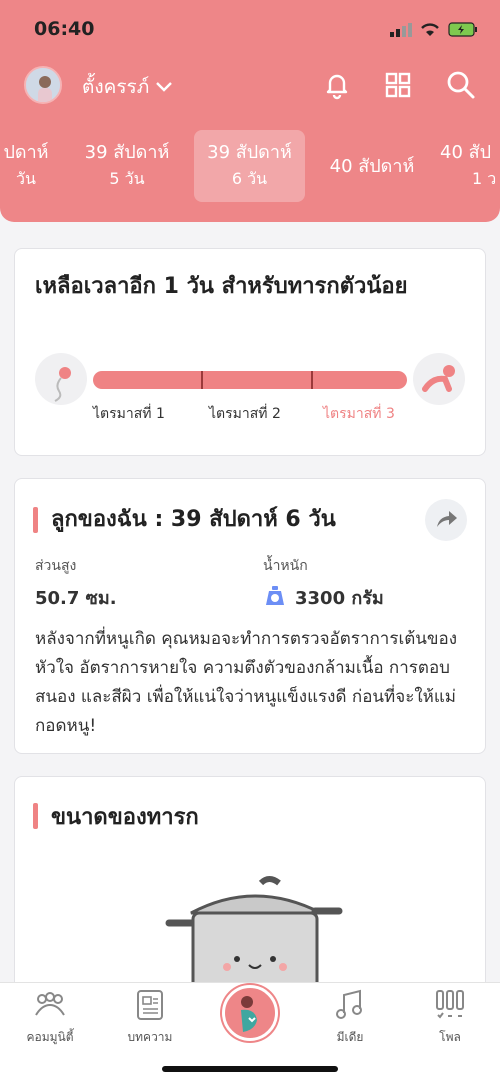 This screenshot has height=1082, width=500. Describe the element at coordinates (56, 566) in the screenshot. I see `height-label: ส่วนสูง` at that location.